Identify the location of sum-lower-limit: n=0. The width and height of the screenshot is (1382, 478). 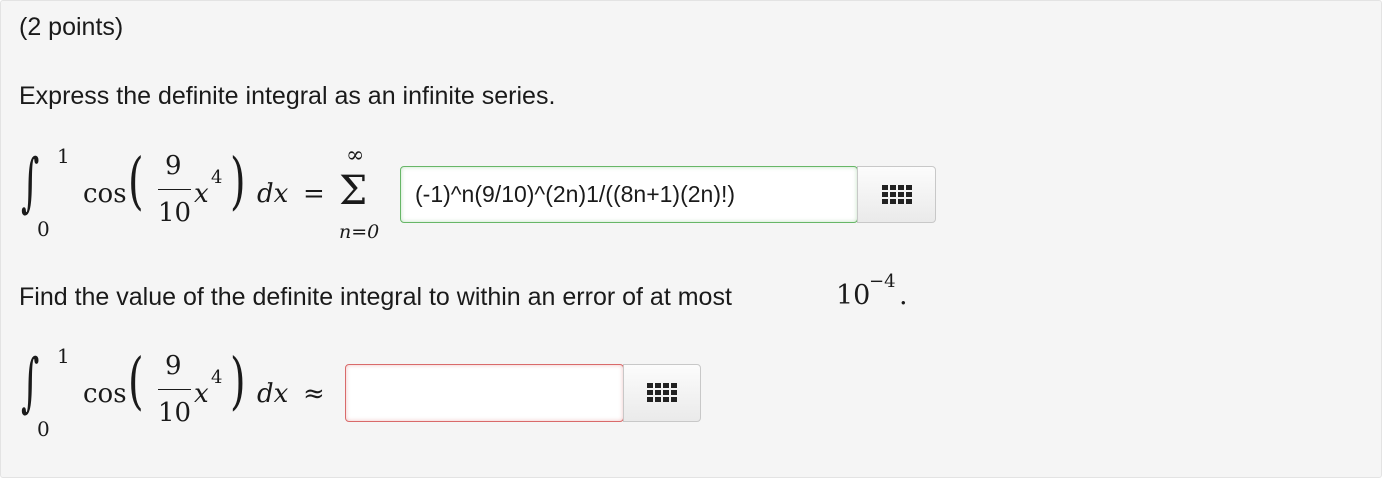
(359, 232).